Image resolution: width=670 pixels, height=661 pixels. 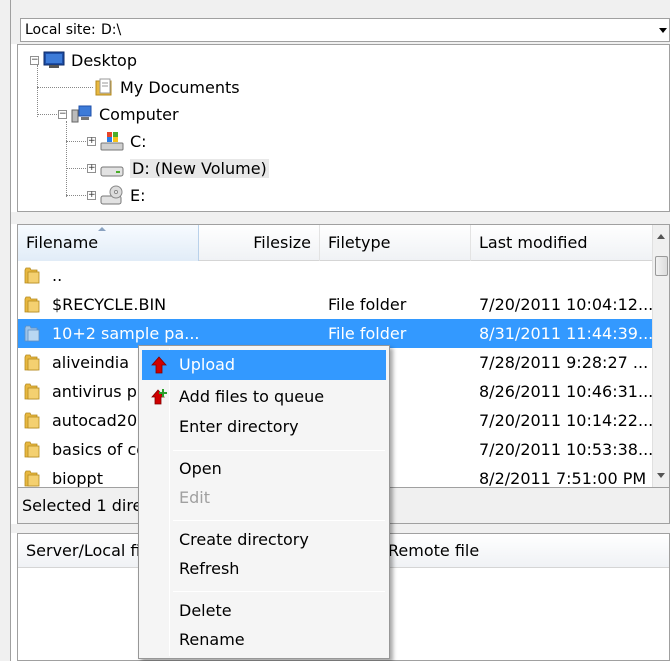 I want to click on menu-item-create-directory: Create directory, so click(x=264, y=540).